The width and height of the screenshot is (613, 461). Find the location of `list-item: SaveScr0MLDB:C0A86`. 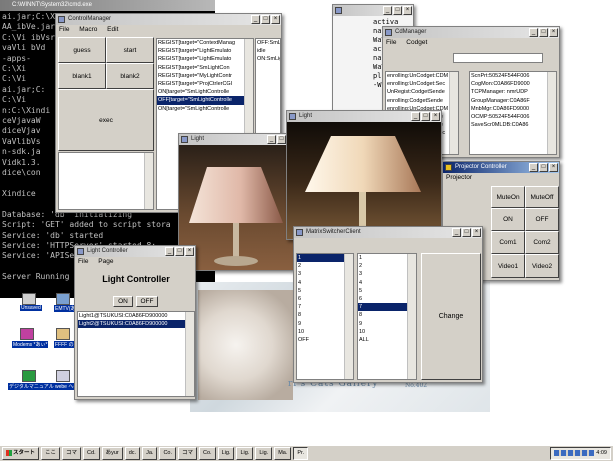

list-item: SaveScr0MLDB:C0A86 is located at coordinates (513, 125).